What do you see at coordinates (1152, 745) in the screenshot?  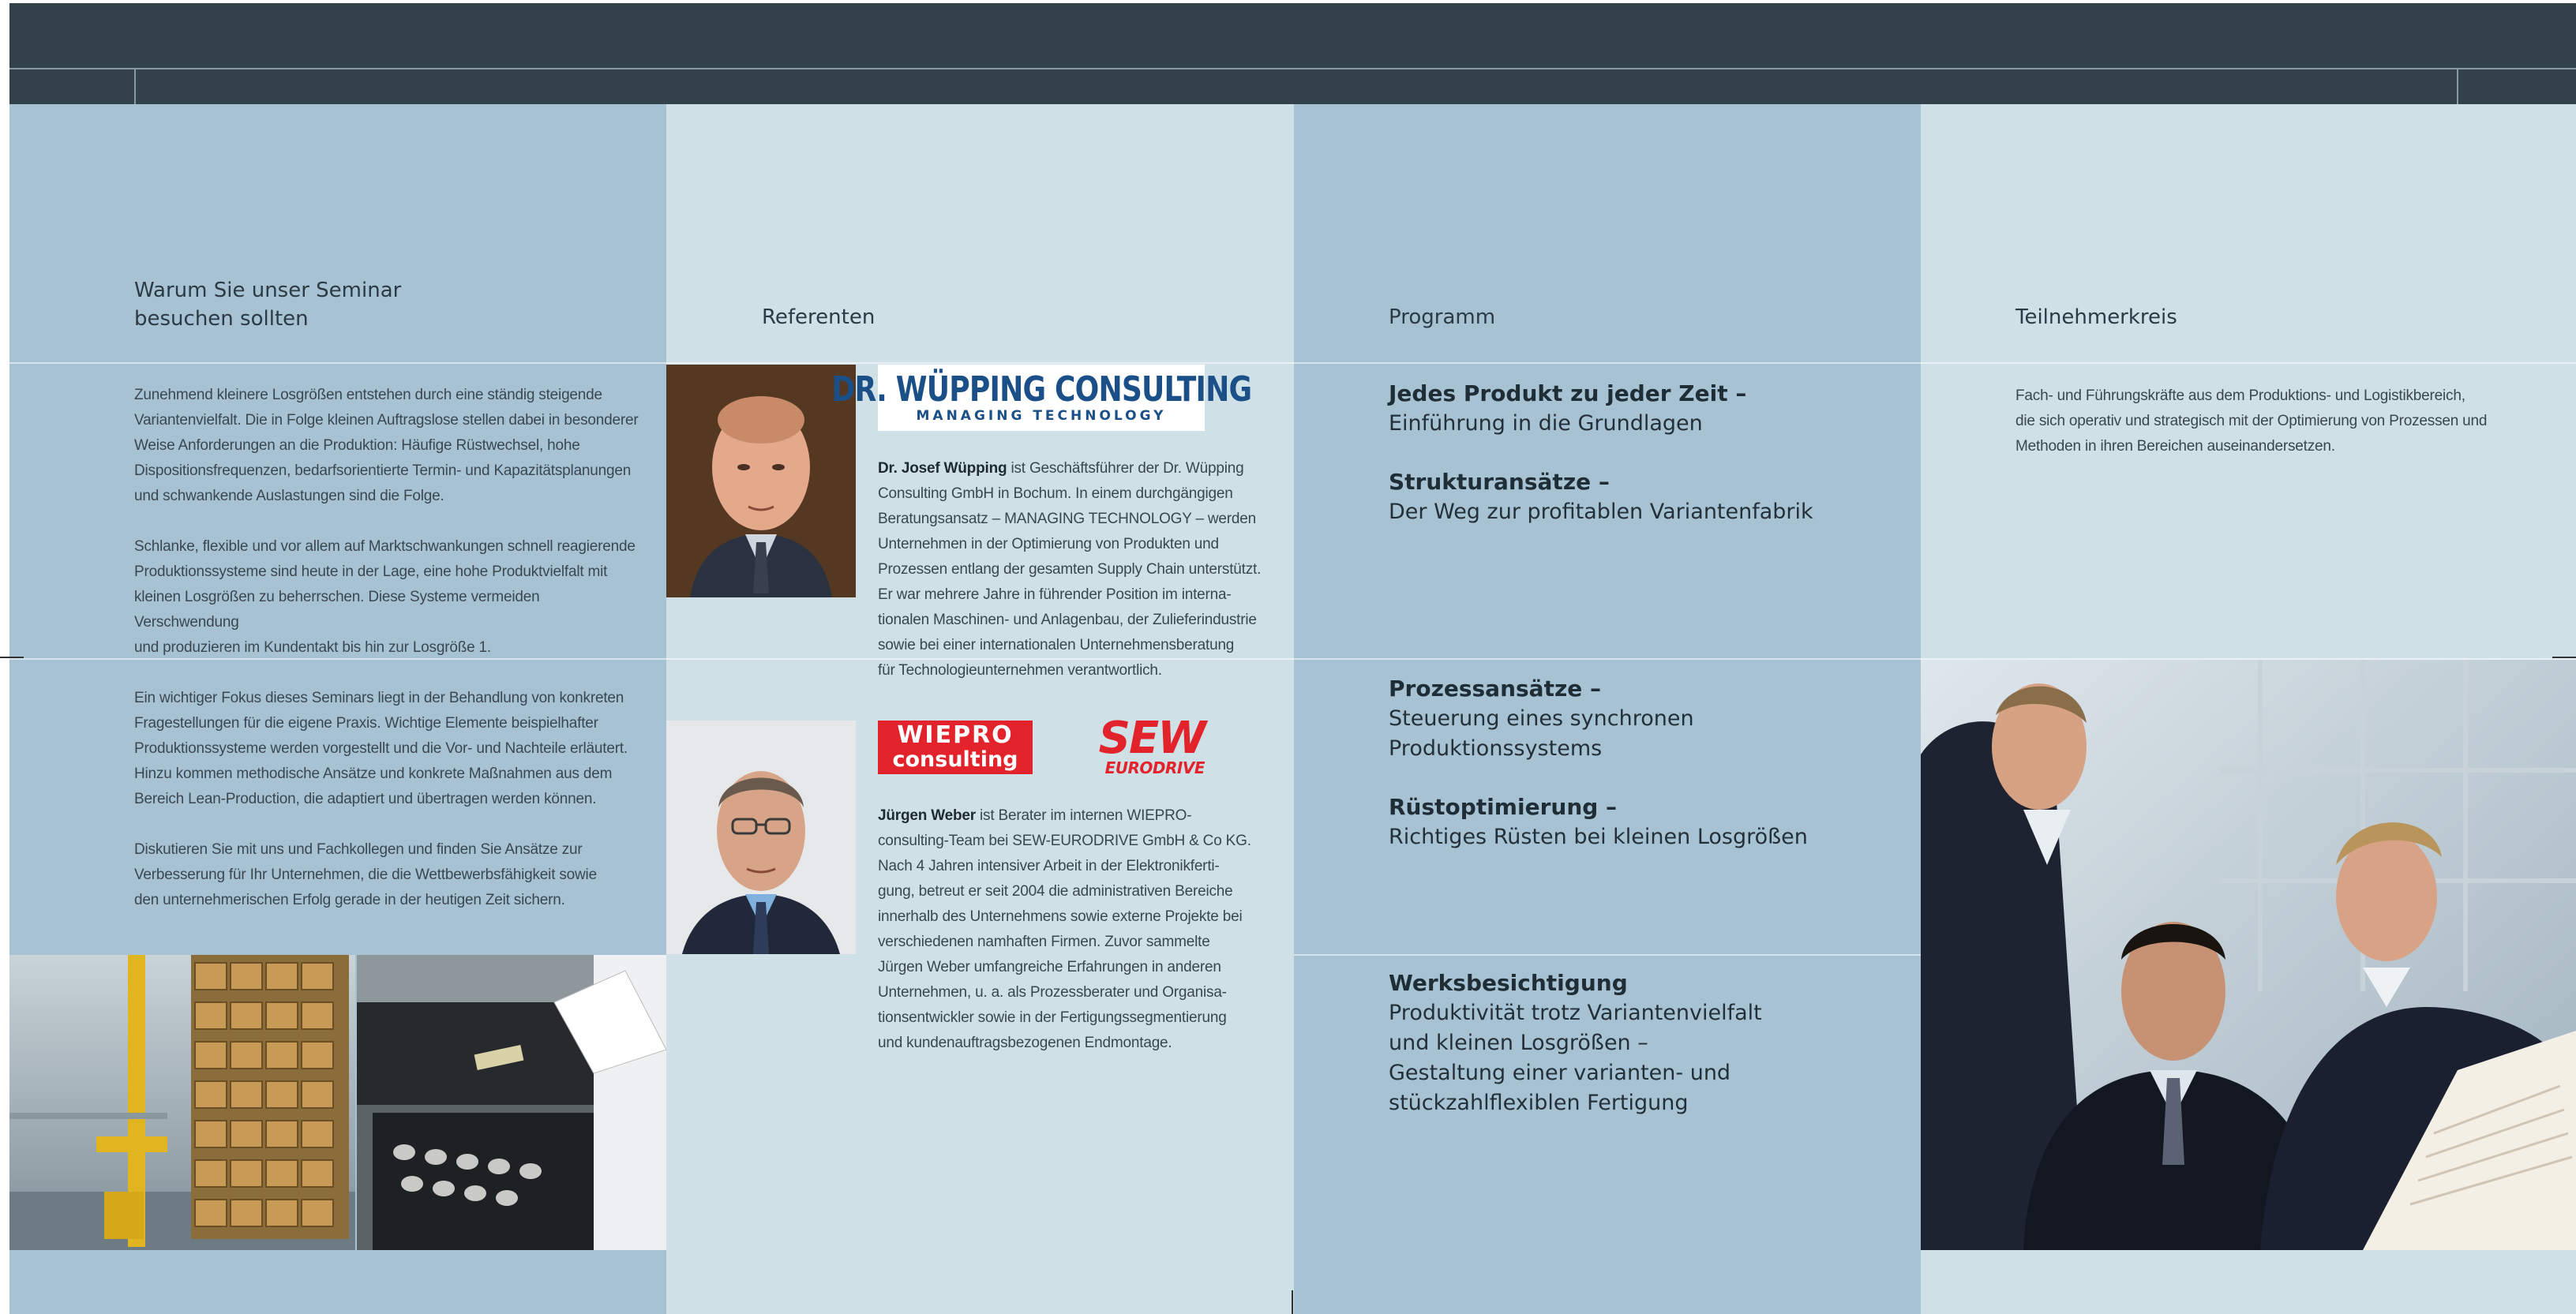 I see `sew-eurodrive-logo: SEW EURODRIVE` at bounding box center [1152, 745].